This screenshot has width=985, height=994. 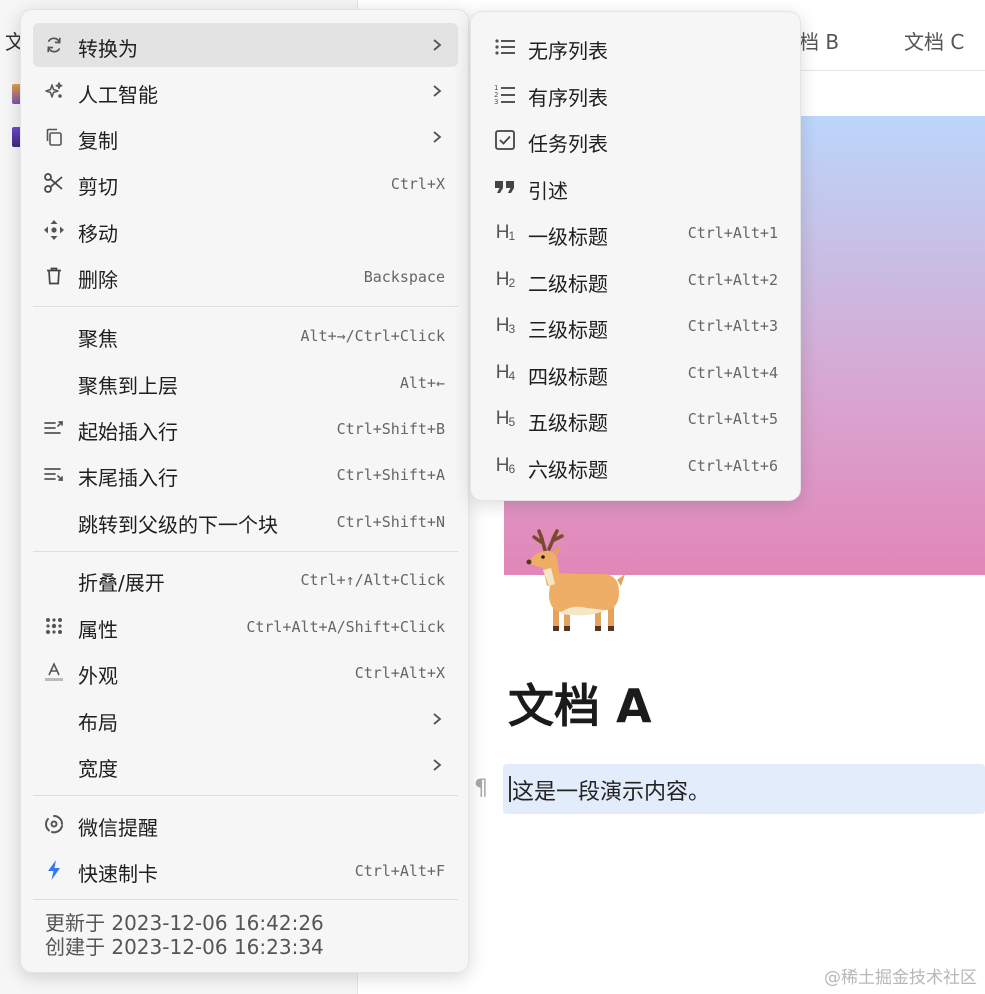 I want to click on menu-item-appearance: 外观 Ctrl+Alt+X, so click(x=245, y=672).